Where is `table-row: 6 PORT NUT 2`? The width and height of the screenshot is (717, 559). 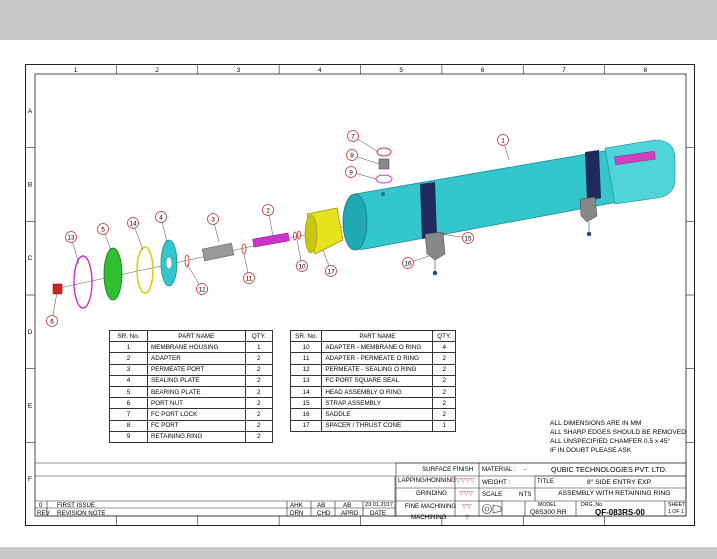
table-row: 6 PORT NUT 2 is located at coordinates (191, 403).